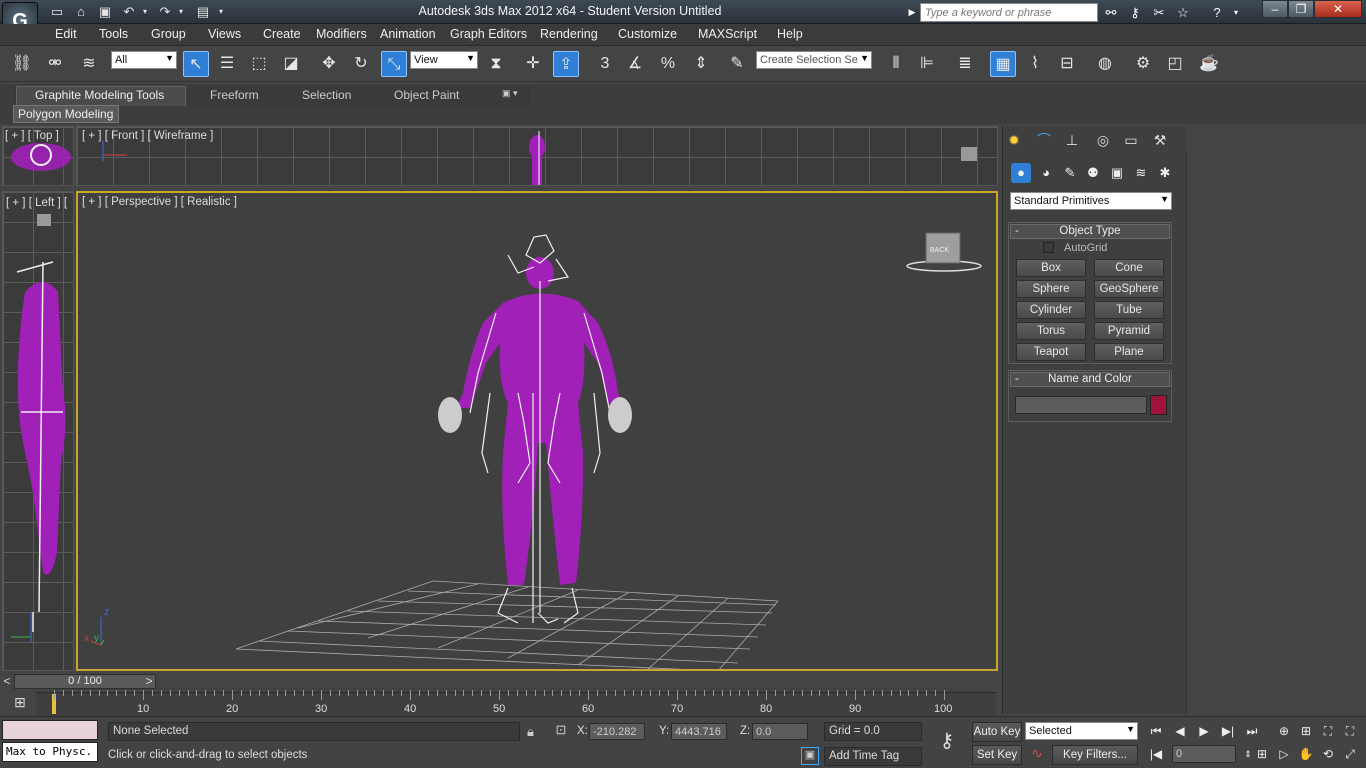  Describe the element at coordinates (259, 64) in the screenshot. I see `rectangular-selection-icon: ⬚` at that location.